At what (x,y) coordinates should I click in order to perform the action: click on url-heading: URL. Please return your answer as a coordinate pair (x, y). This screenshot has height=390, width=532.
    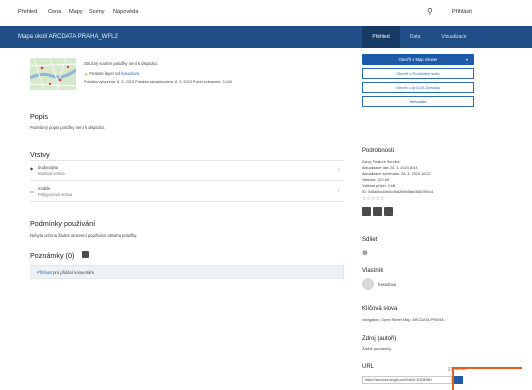
    Looking at the image, I should click on (368, 367).